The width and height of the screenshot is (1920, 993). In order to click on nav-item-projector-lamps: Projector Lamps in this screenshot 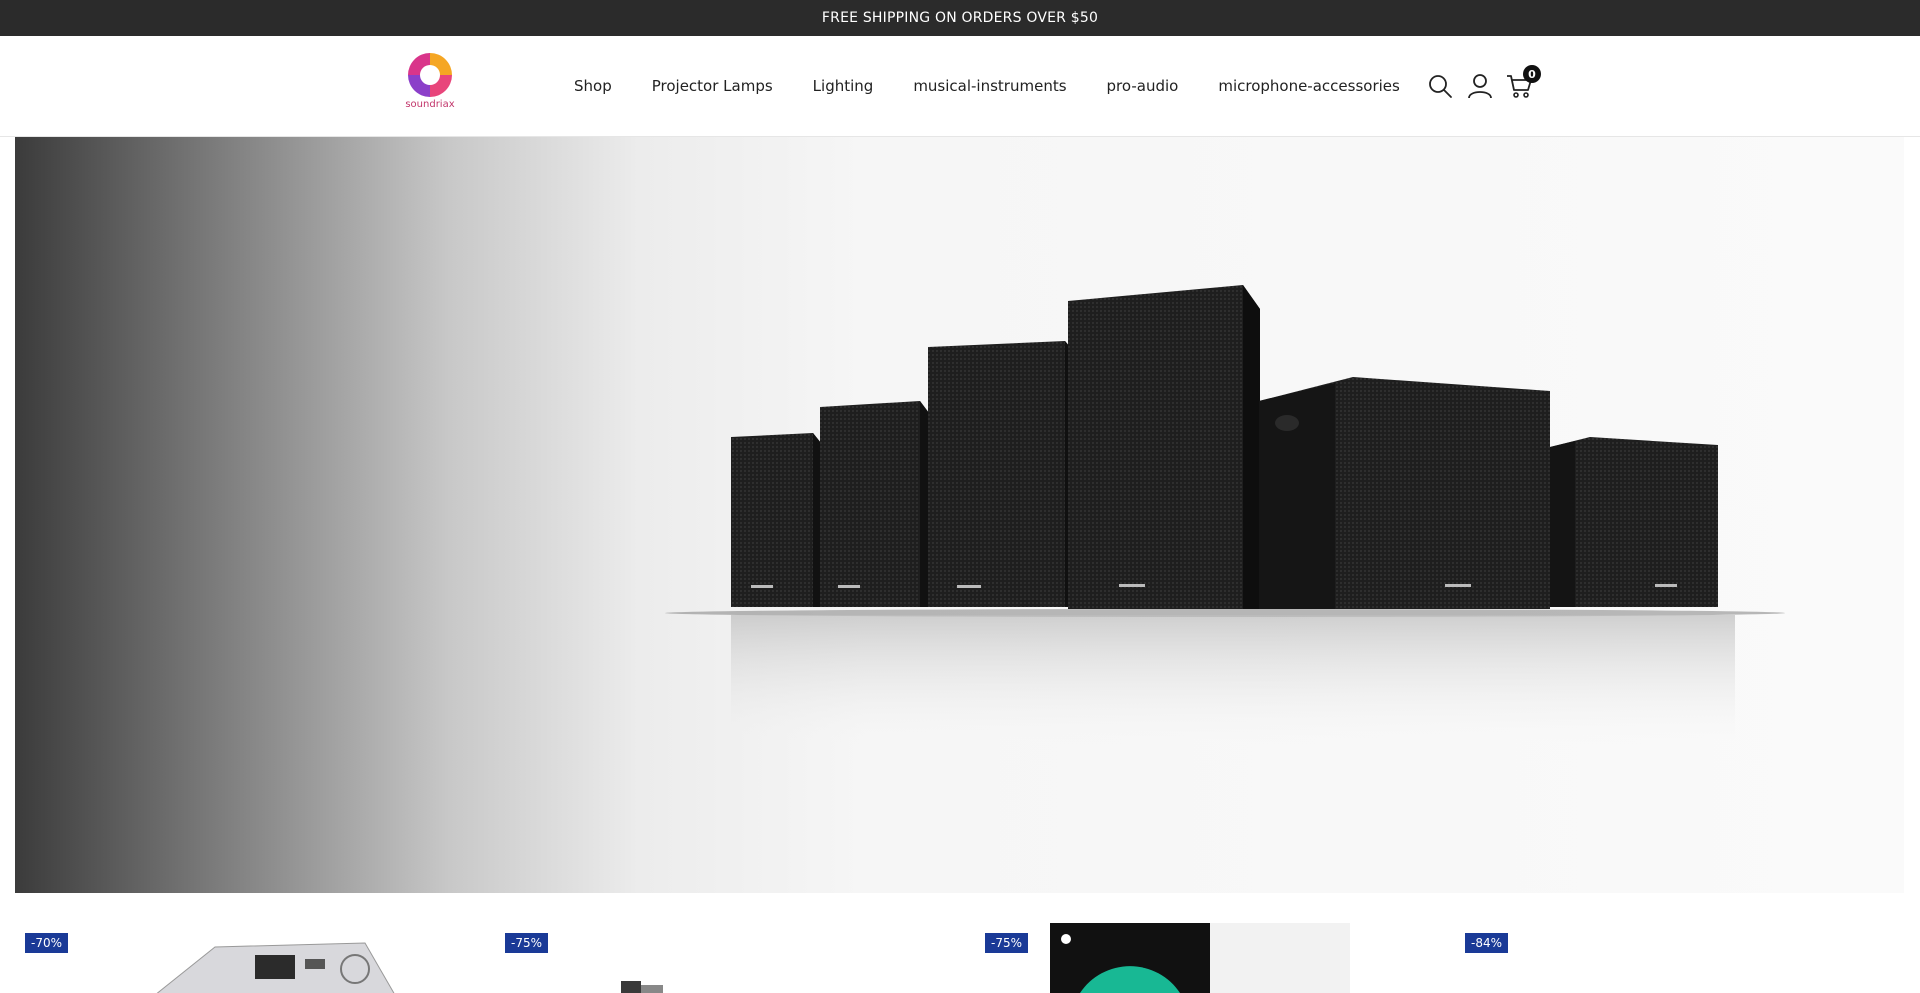, I will do `click(712, 86)`.